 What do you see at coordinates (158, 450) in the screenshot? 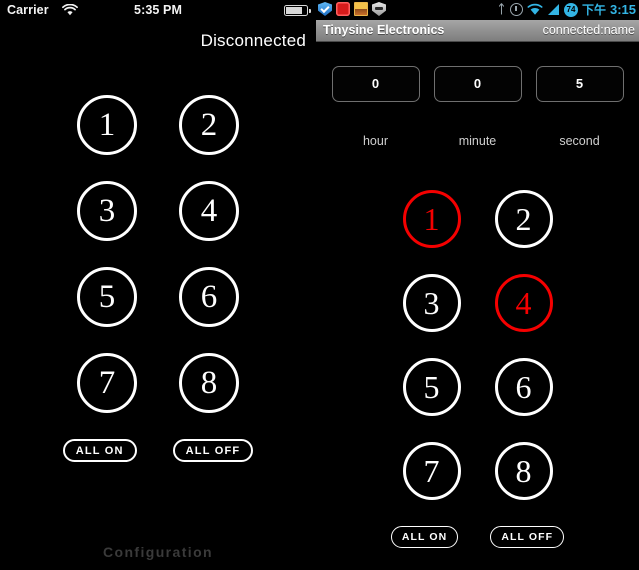
I see `ios-bulk-controls: ALL ON ALL OFF` at bounding box center [158, 450].